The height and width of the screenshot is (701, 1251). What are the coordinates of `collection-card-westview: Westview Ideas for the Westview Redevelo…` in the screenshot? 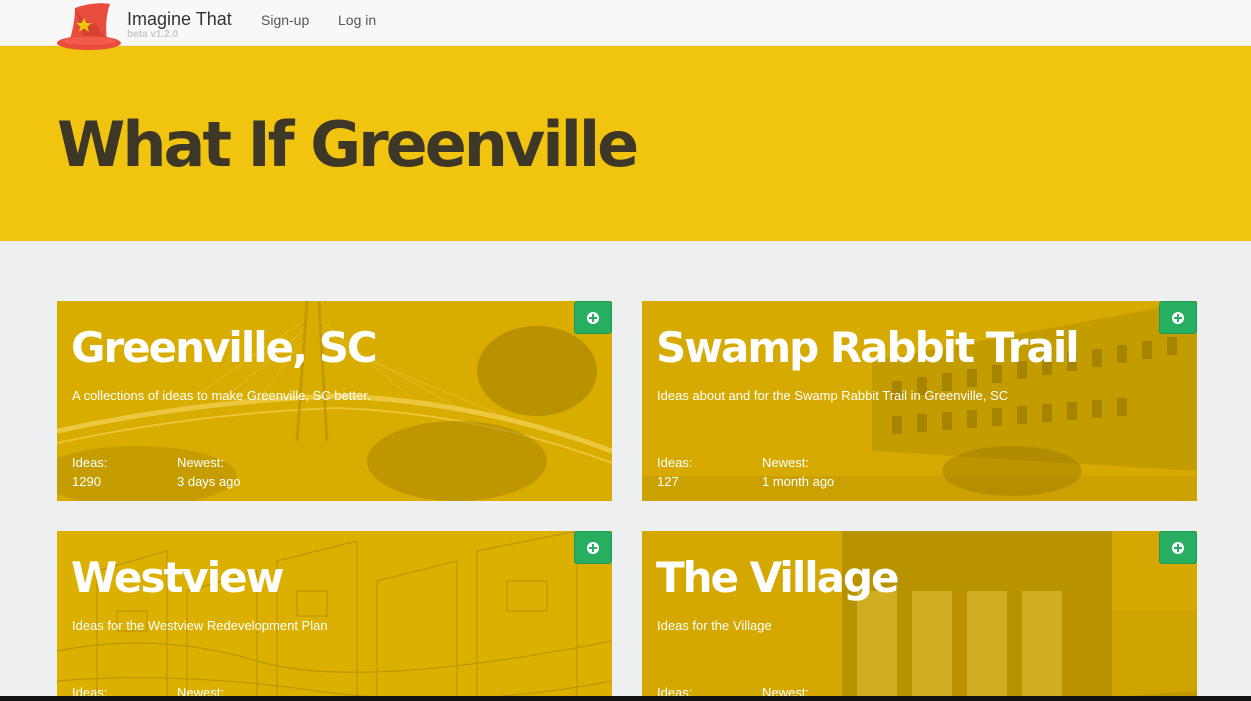 It's located at (334, 616).